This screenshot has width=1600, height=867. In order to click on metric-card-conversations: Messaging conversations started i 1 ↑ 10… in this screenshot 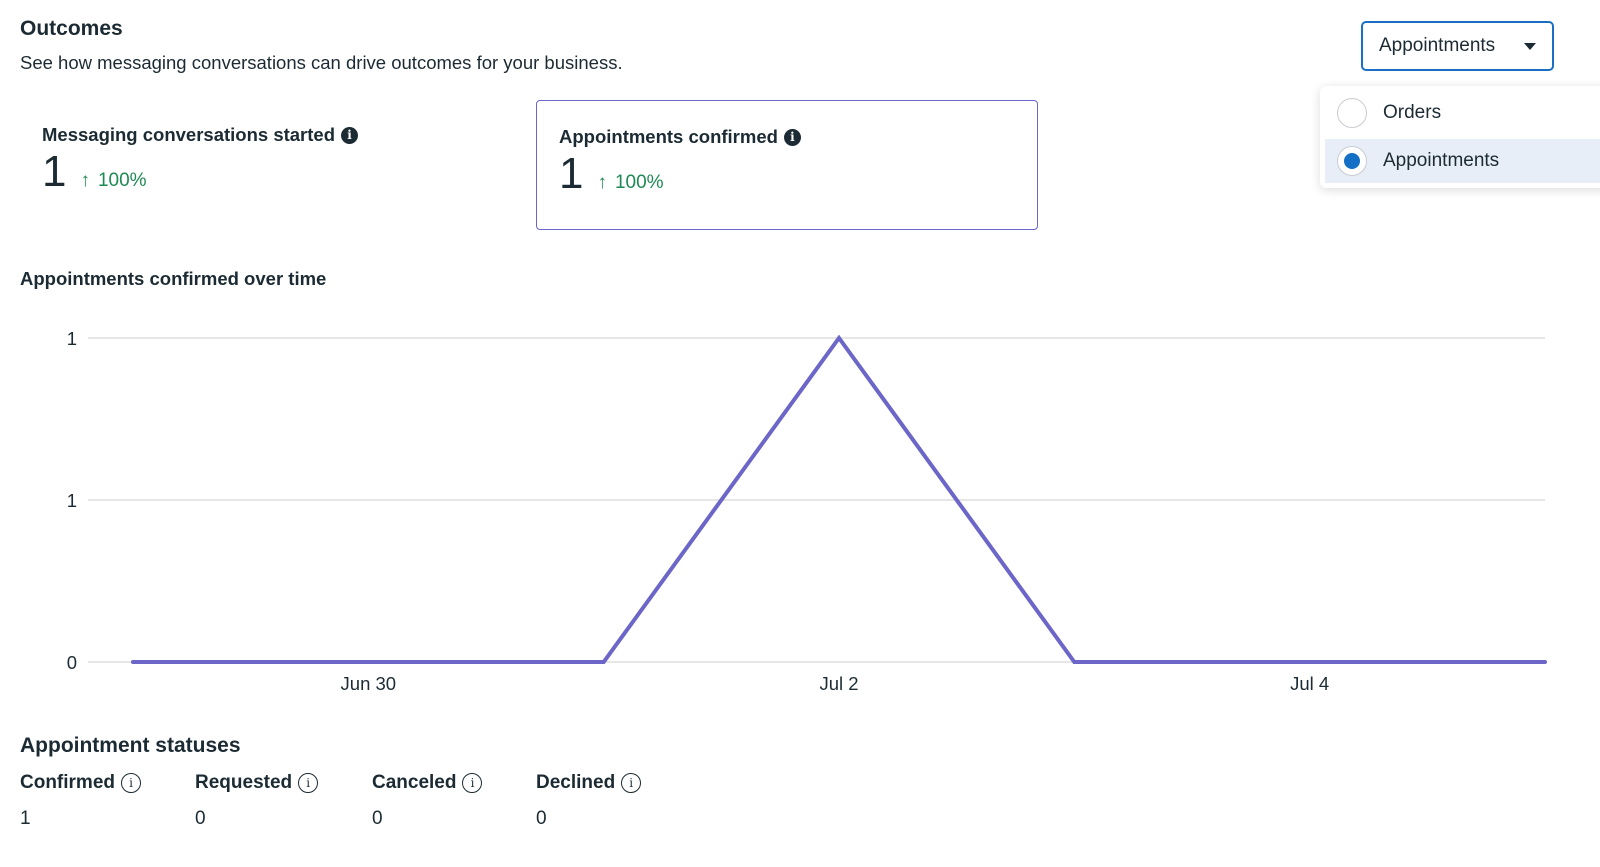, I will do `click(200, 159)`.